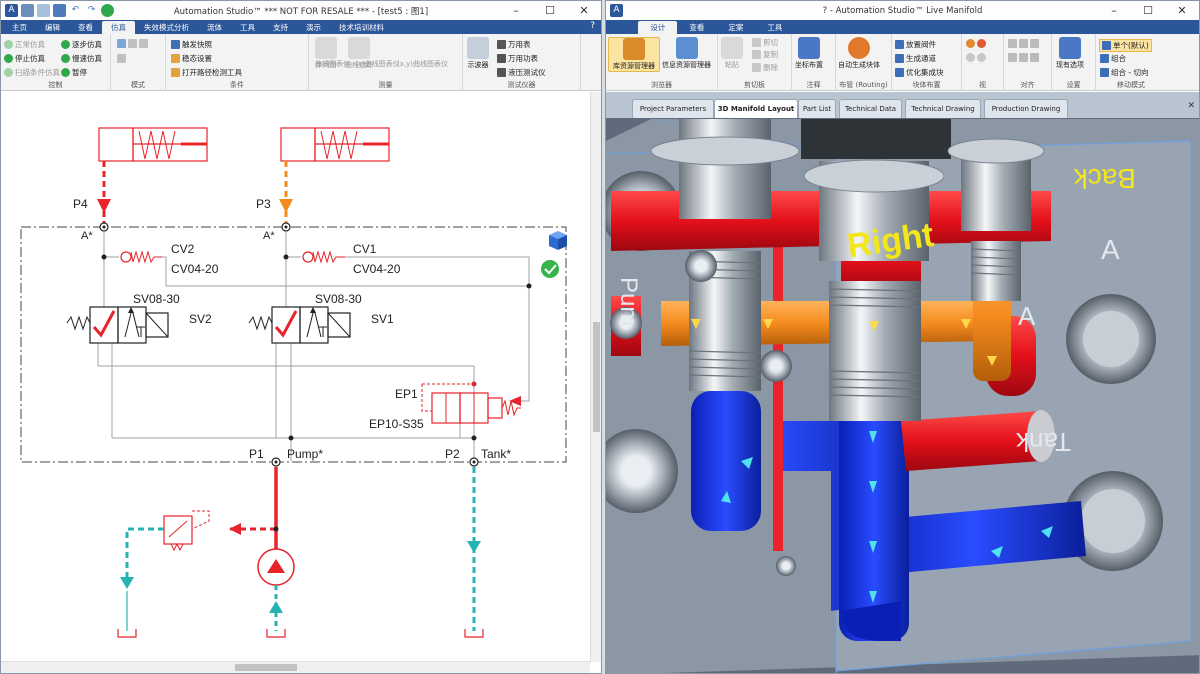 The height and width of the screenshot is (674, 1200). I want to click on tab-app-menu, so click(623, 27).